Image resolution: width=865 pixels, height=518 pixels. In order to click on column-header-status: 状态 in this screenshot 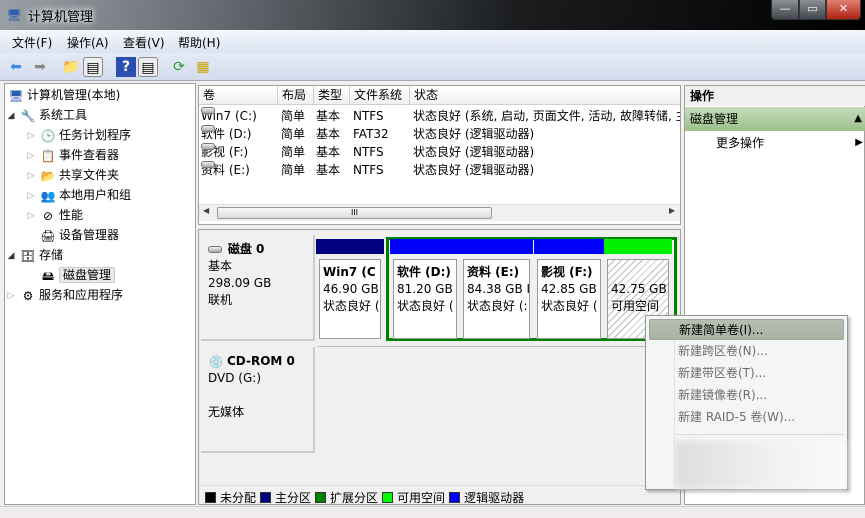, I will do `click(545, 95)`.